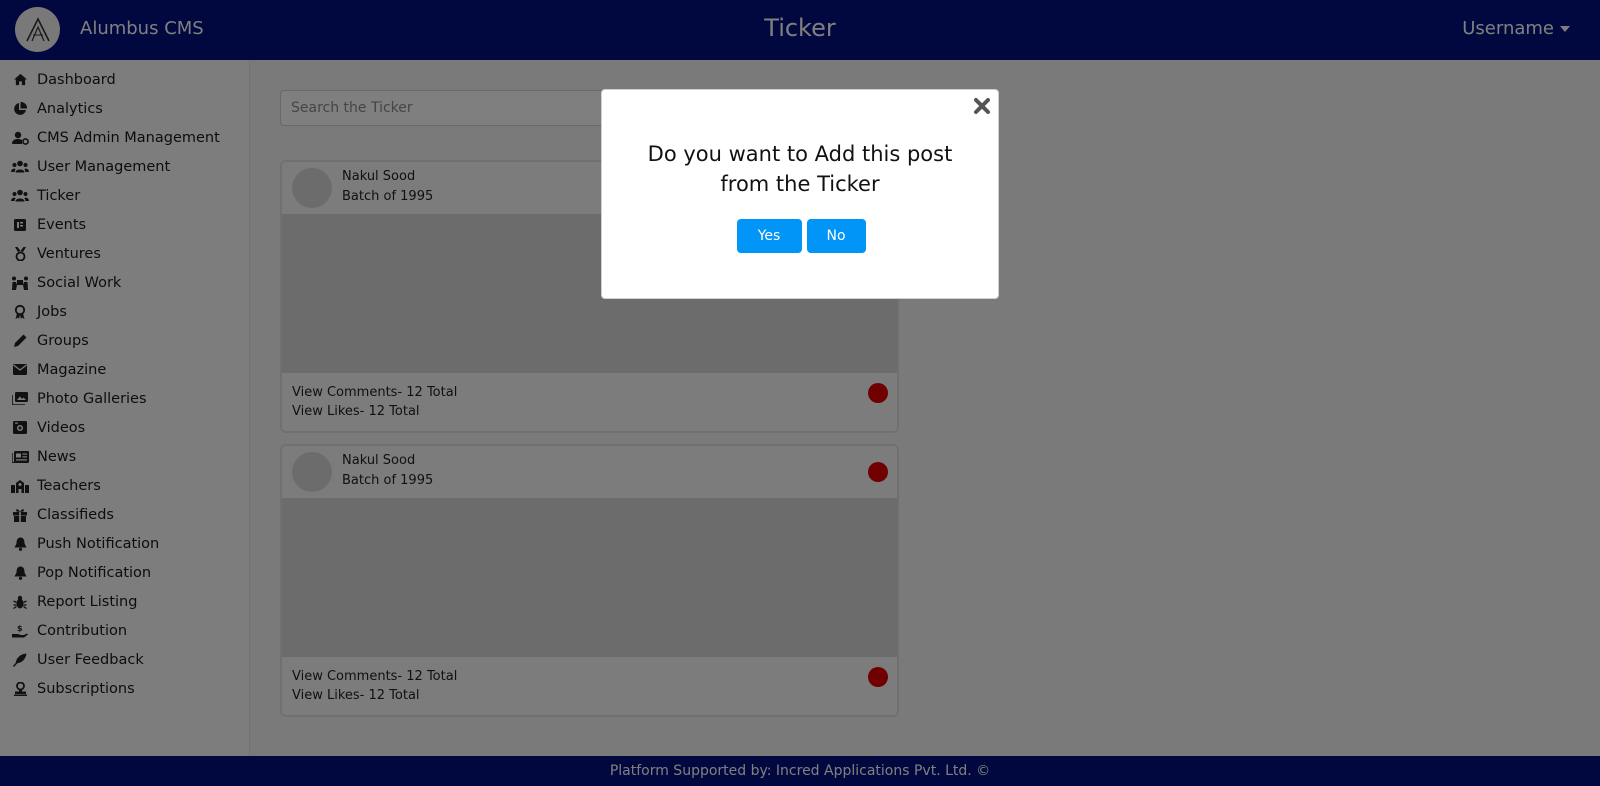 The width and height of the screenshot is (1600, 786). Describe the element at coordinates (836, 236) in the screenshot. I see `no-button: No` at that location.